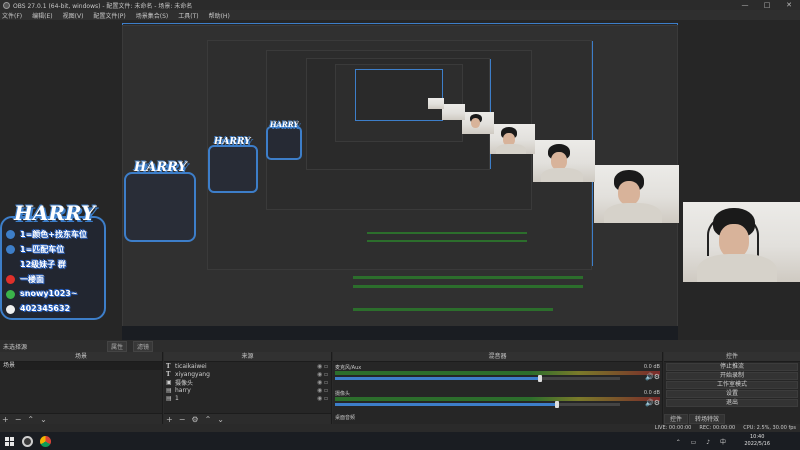  What do you see at coordinates (219, 15) in the screenshot?
I see `menu-help: 帮助(H)` at bounding box center [219, 15].